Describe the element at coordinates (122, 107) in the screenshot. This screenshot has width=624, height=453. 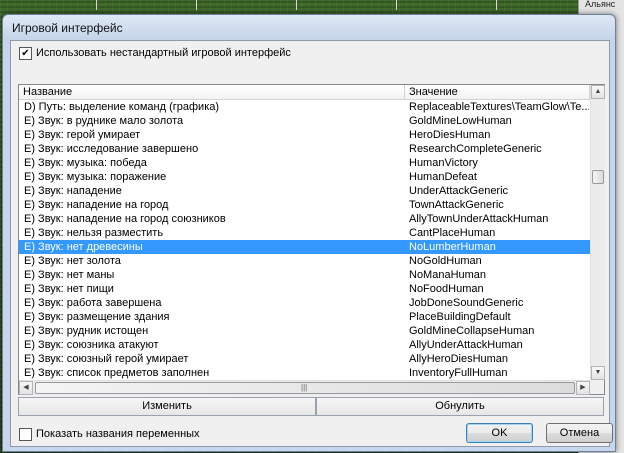
I see `row-name: D) Путь: выделение команд (графика)` at that location.